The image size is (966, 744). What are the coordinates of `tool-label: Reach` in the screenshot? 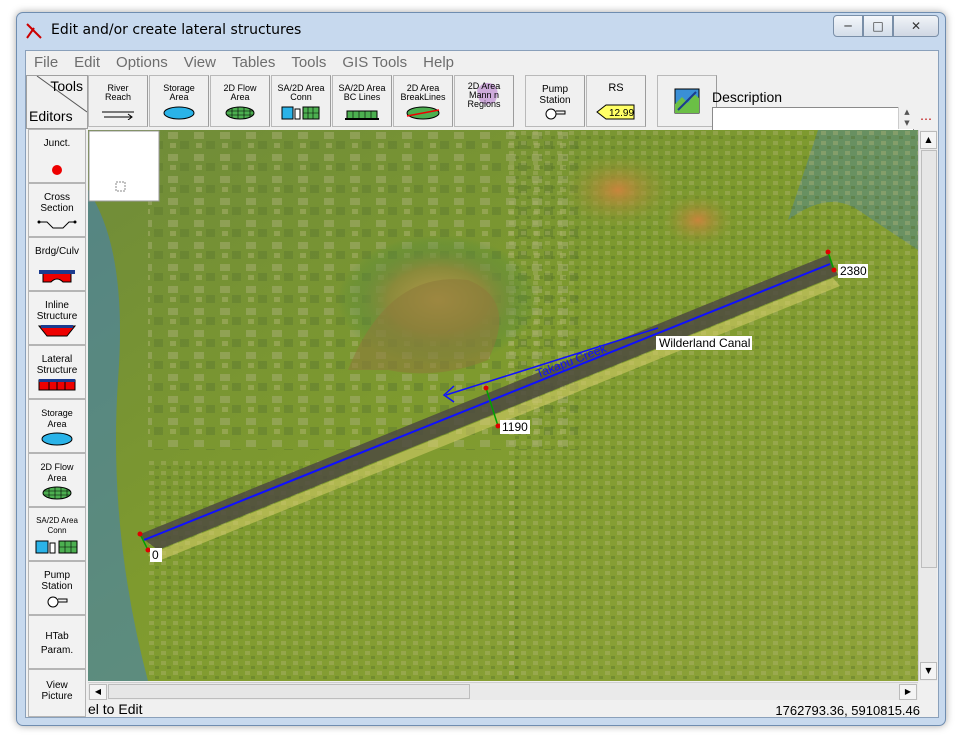 It's located at (117, 97).